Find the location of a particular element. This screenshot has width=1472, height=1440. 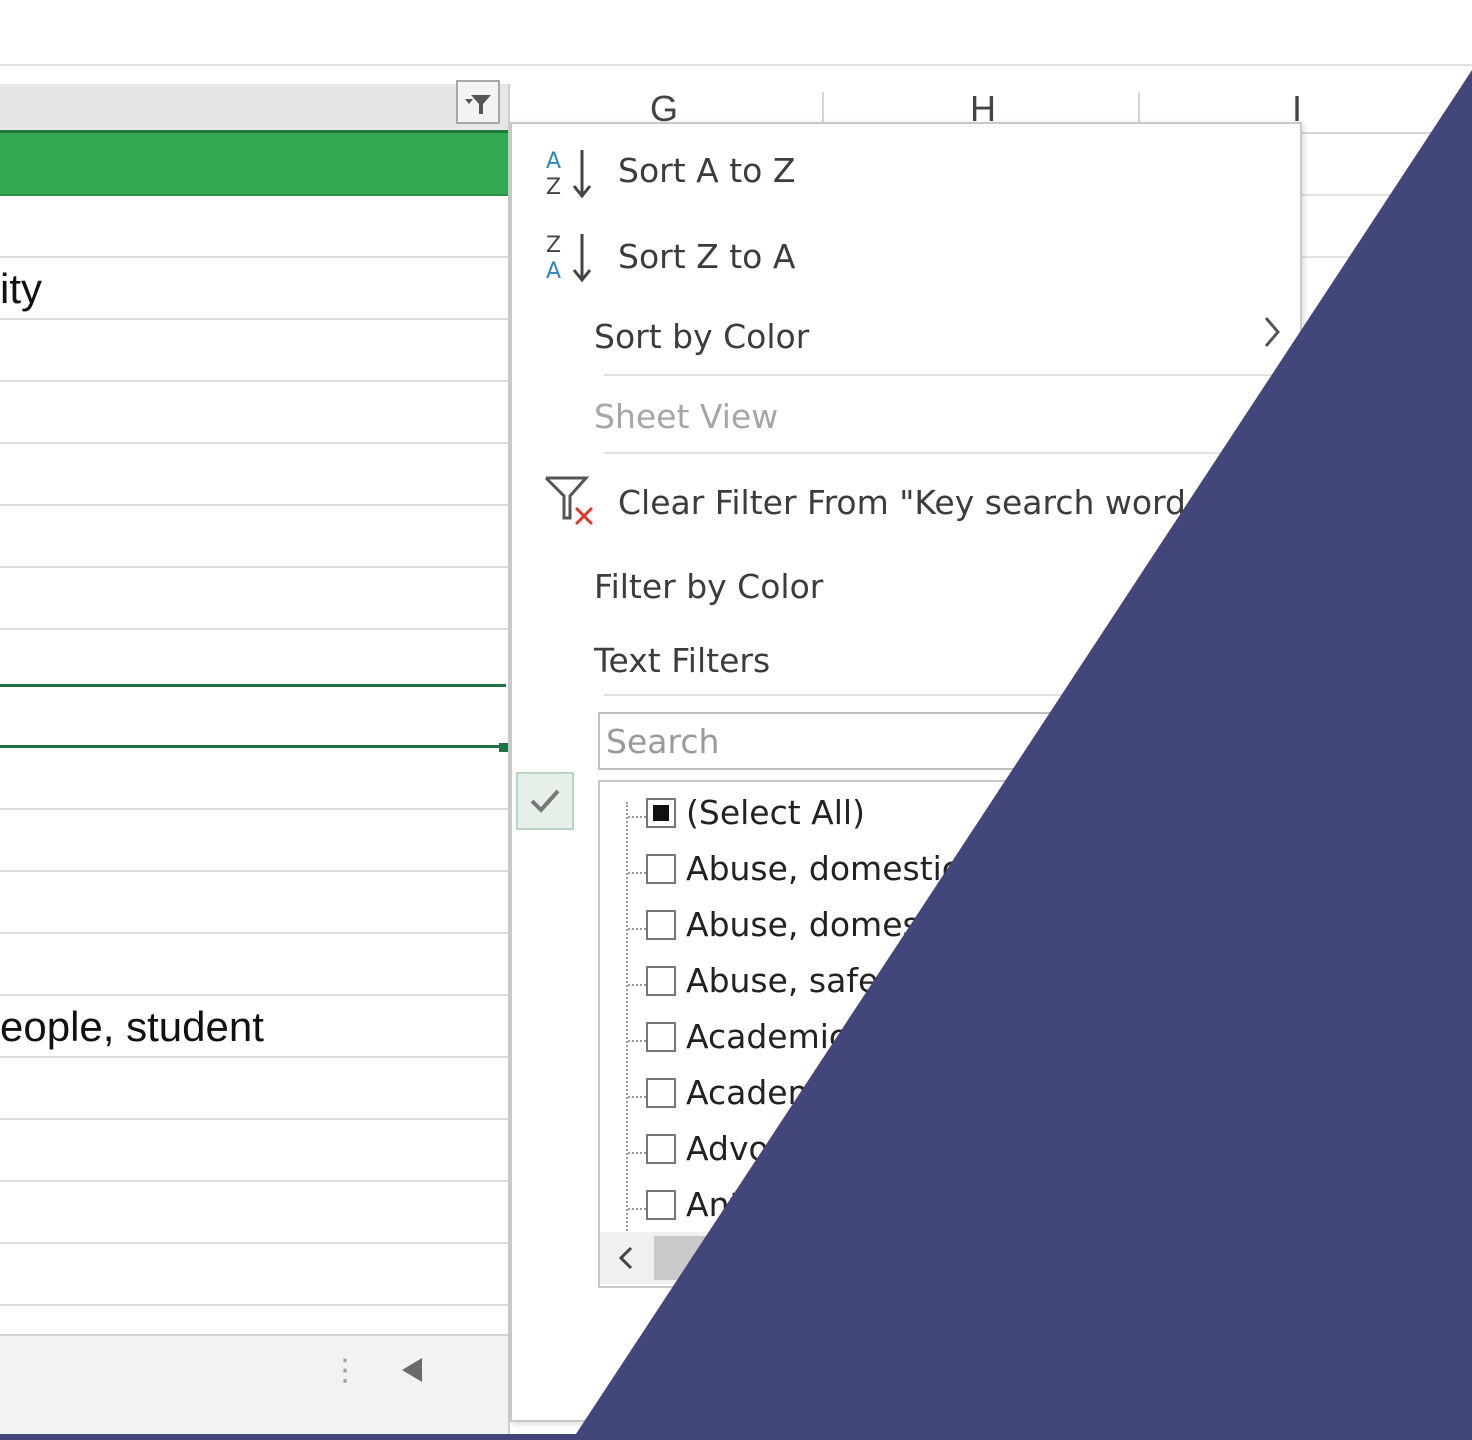

text-filters-item: Text Filters is located at coordinates (906, 659).